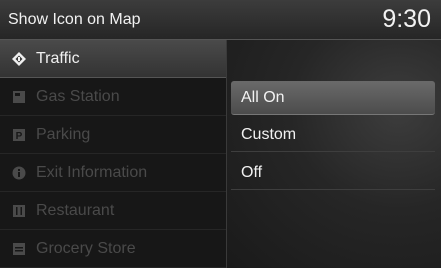  I want to click on parking-icon: P, so click(19, 135).